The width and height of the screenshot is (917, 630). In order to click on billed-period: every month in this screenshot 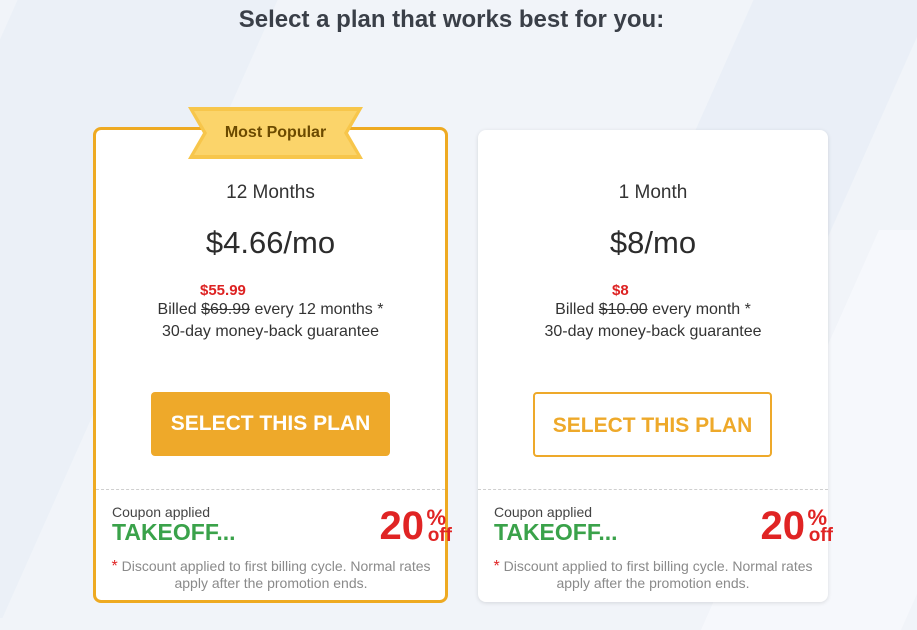, I will do `click(696, 309)`.